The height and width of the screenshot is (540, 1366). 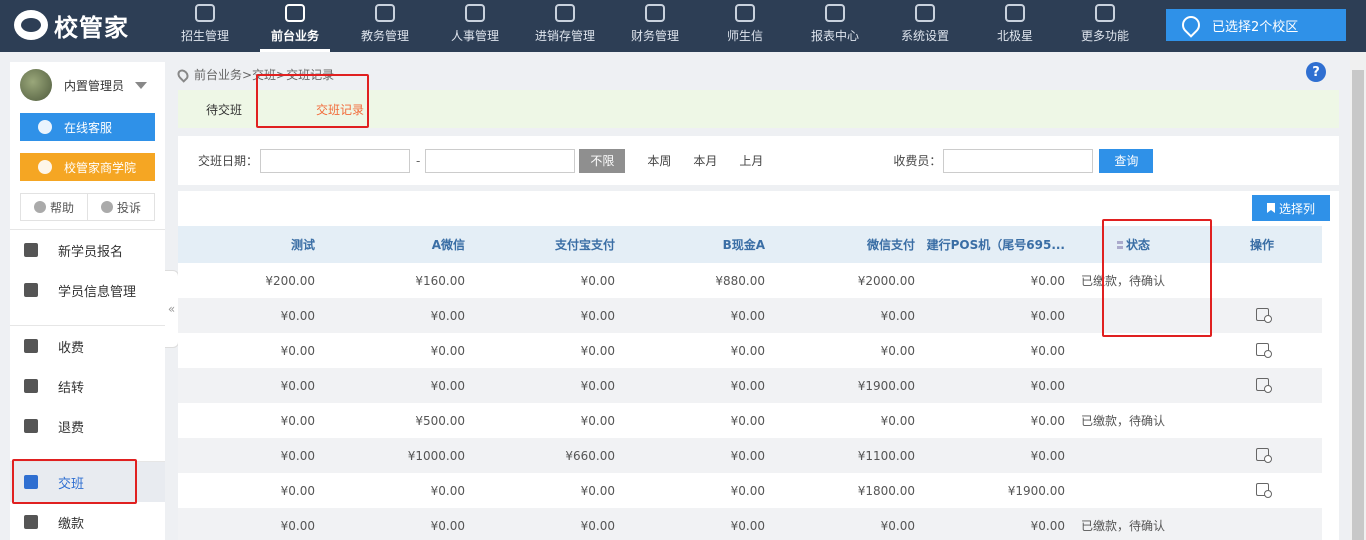 I want to click on sidebar-item-0: 新学员报名, so click(x=87, y=250).